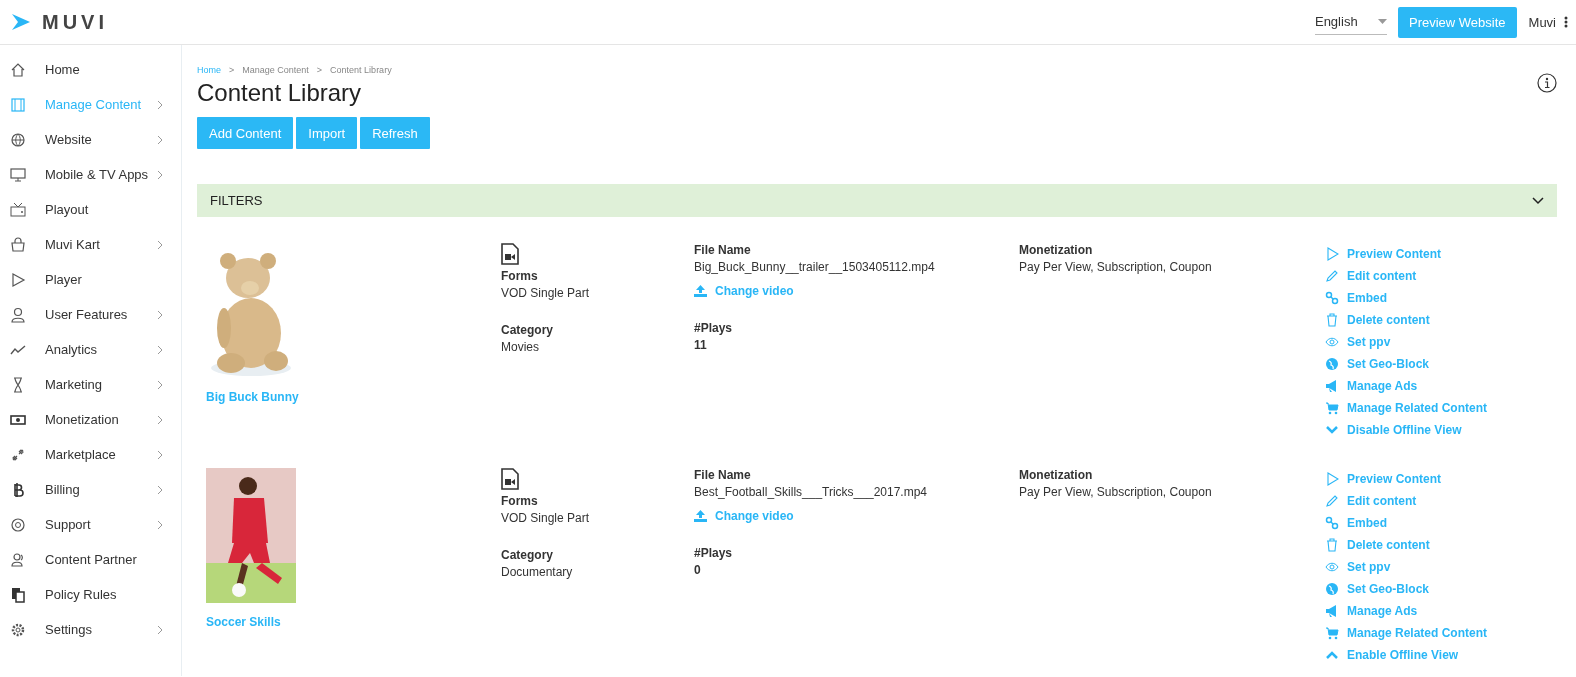  What do you see at coordinates (18, 139) in the screenshot?
I see `globe-icon` at bounding box center [18, 139].